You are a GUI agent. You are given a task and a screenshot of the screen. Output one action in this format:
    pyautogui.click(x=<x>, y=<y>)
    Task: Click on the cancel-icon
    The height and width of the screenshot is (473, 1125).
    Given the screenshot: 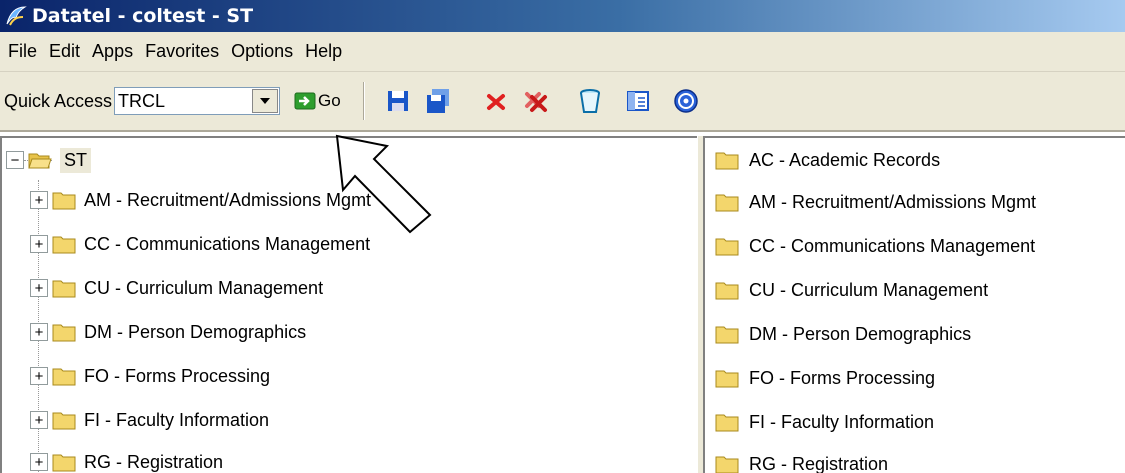 What is the action you would take?
    pyautogui.click(x=495, y=102)
    